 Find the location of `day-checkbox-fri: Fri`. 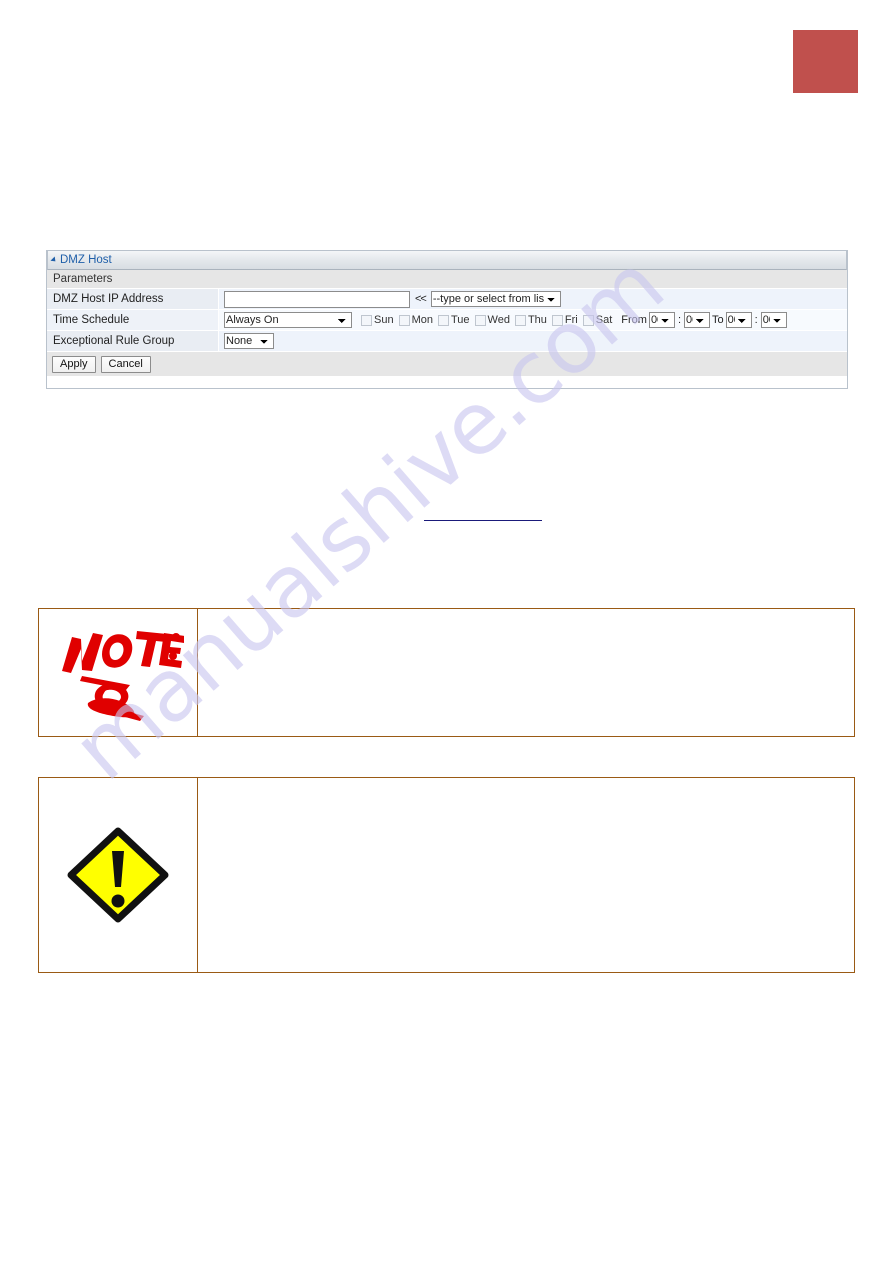

day-checkbox-fri: Fri is located at coordinates (564, 320).